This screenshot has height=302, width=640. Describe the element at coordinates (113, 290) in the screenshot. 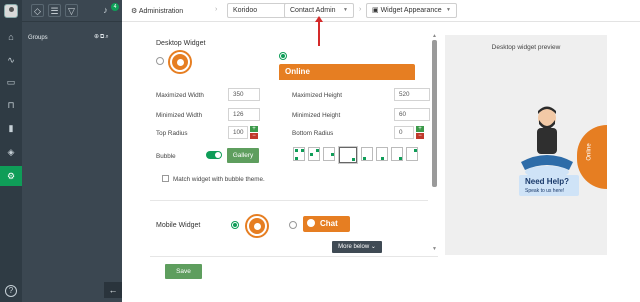

I see `collapse-panel-button: ←` at that location.